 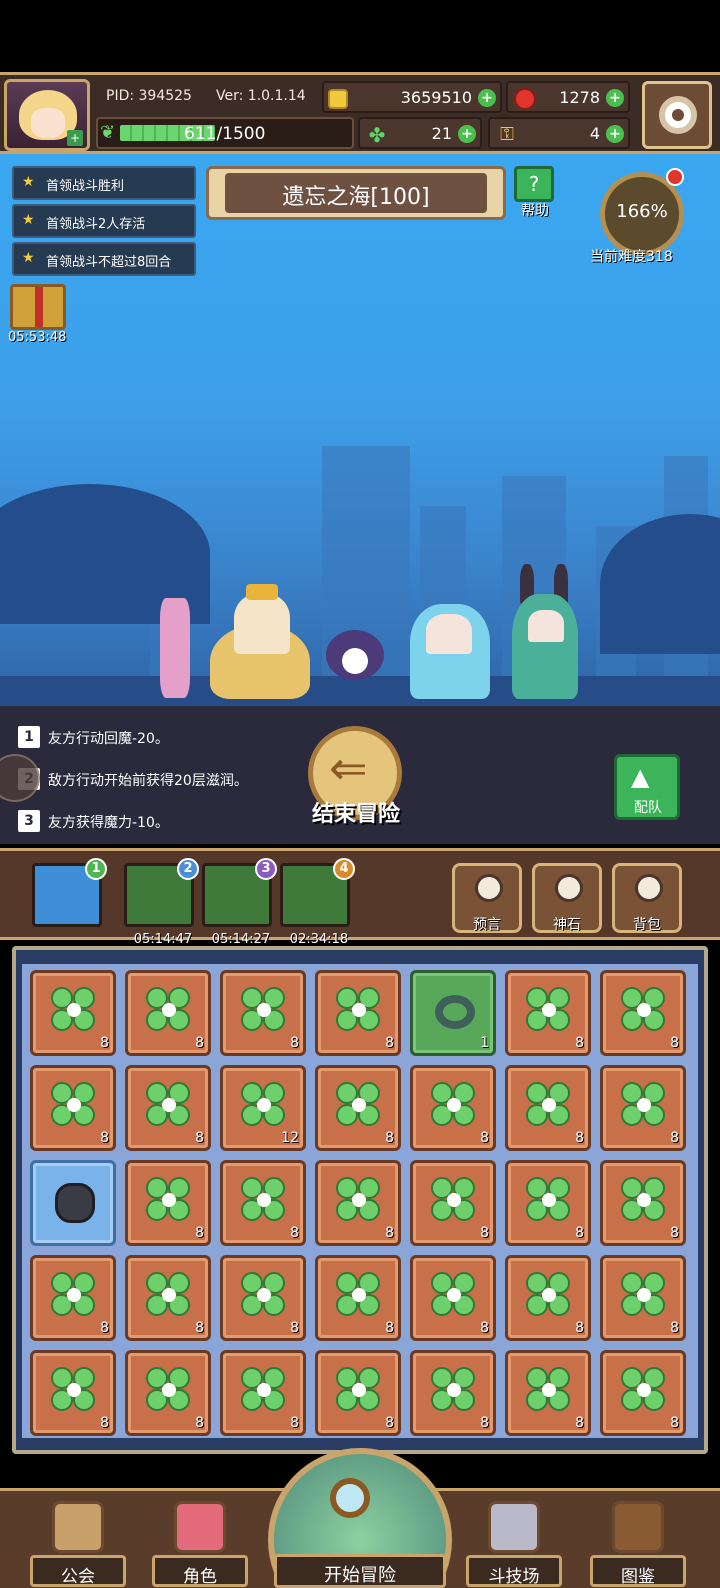 I want to click on crossed-swords-icon, so click(x=514, y=1527).